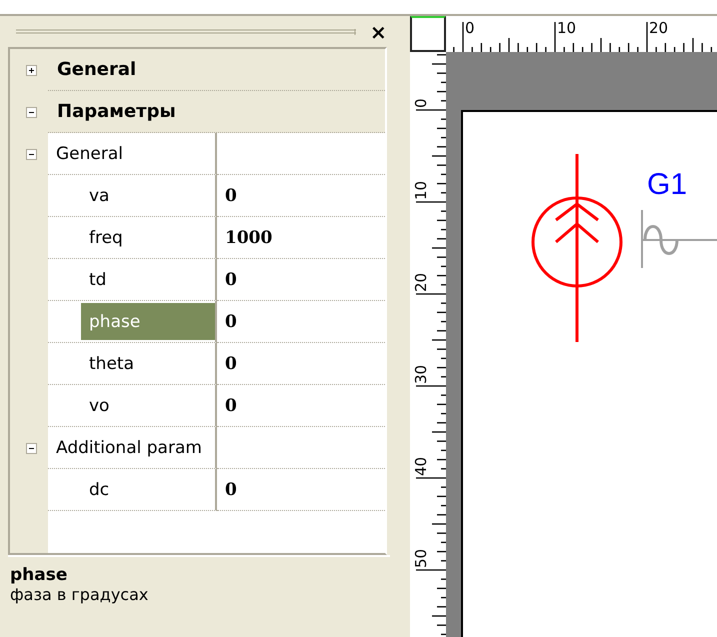  I want to click on expand-icon, so click(31, 70).